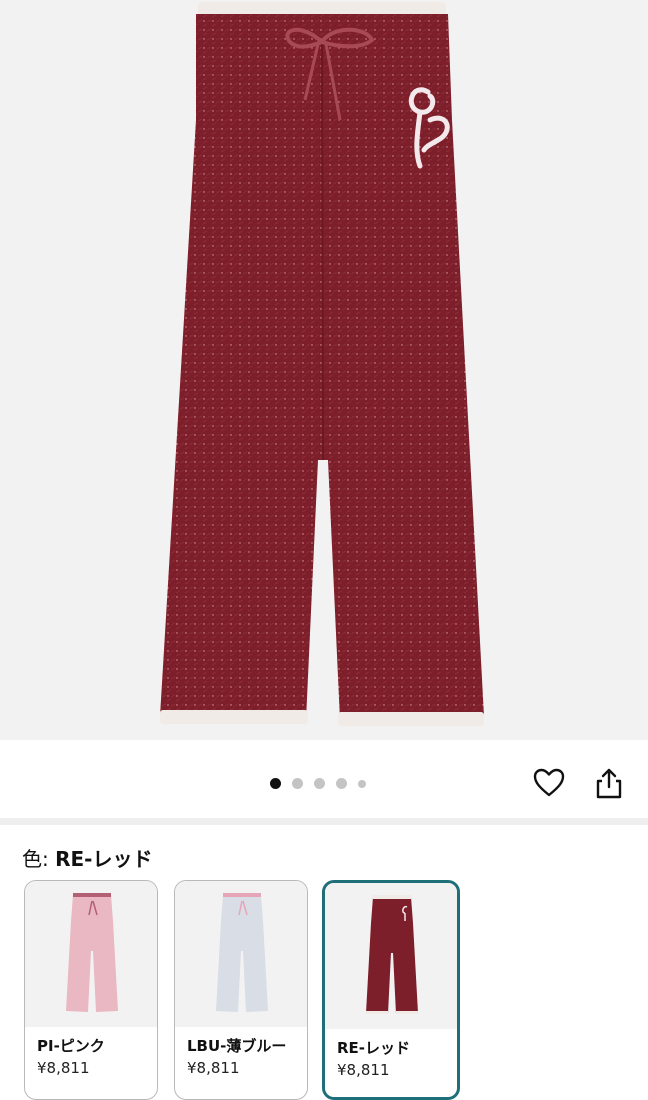 The height and width of the screenshot is (1100, 648). I want to click on selected-color-value: RE-レッド, so click(104, 859).